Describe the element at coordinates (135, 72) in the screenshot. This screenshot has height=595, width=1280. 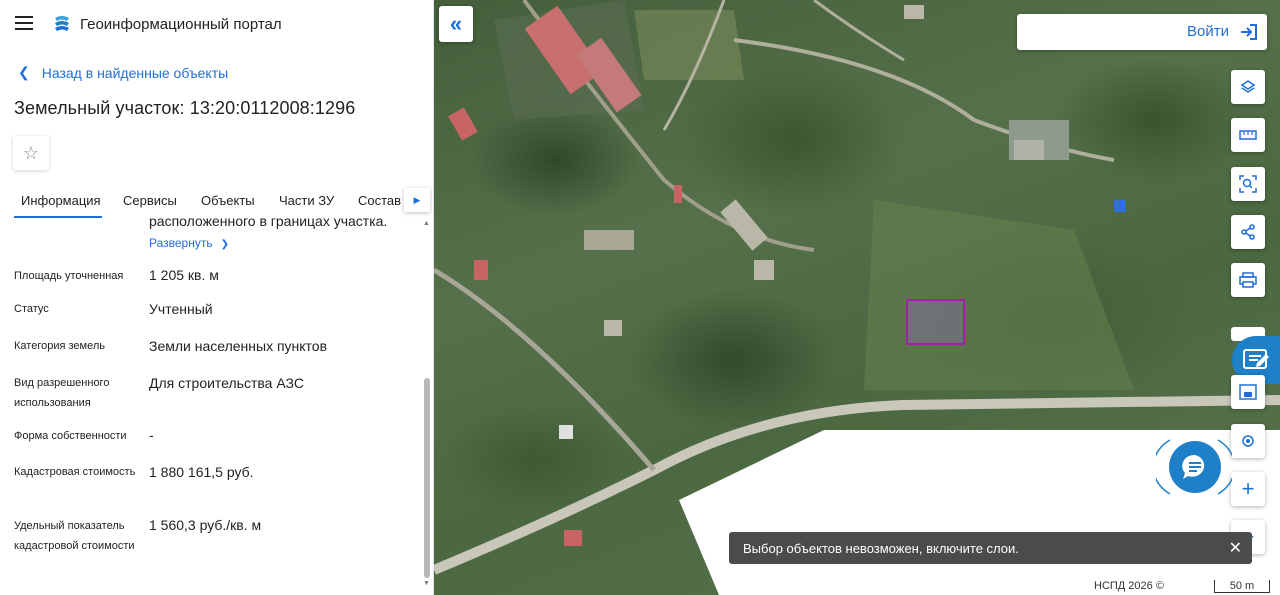
I see `back-link-label: Назад в найденные объекты` at that location.